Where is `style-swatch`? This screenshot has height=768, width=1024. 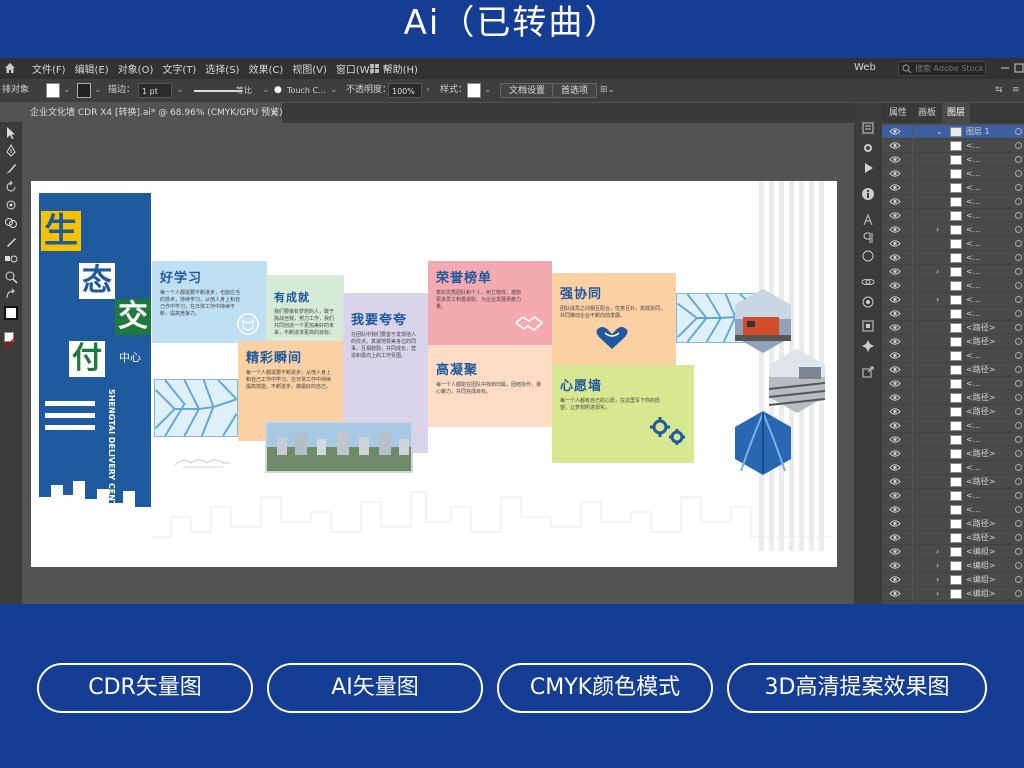 style-swatch is located at coordinates (474, 90).